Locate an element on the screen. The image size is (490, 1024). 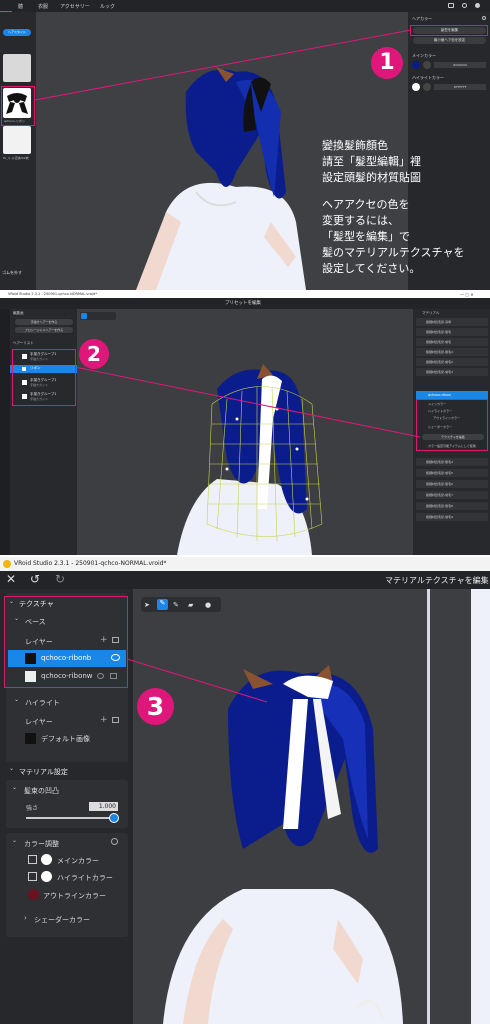
step-badge-3: 3 is located at coordinates (155, 706).